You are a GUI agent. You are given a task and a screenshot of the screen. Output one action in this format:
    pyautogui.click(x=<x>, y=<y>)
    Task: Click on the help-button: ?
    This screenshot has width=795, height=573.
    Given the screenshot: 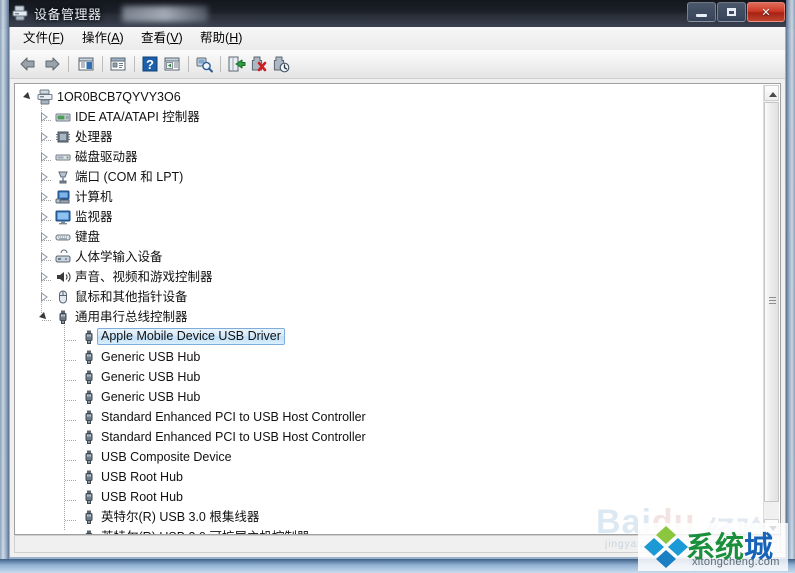 What is the action you would take?
    pyautogui.click(x=150, y=64)
    